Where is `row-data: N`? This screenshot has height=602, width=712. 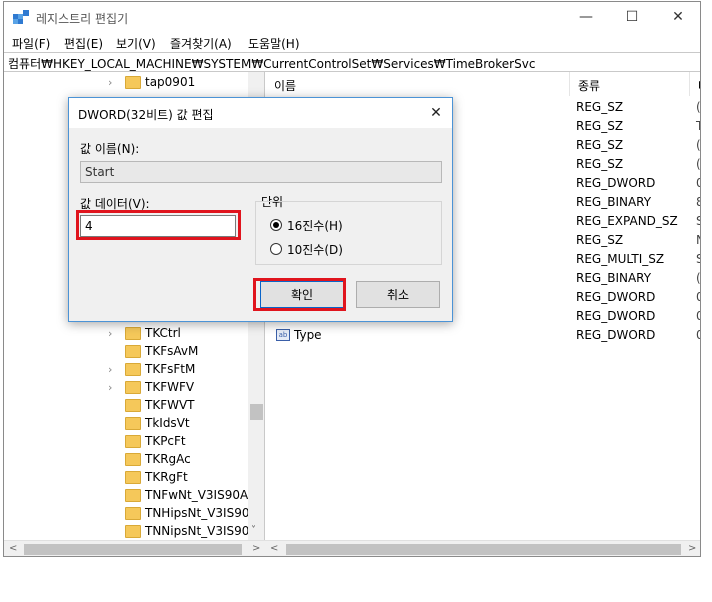
row-data: N is located at coordinates (698, 240).